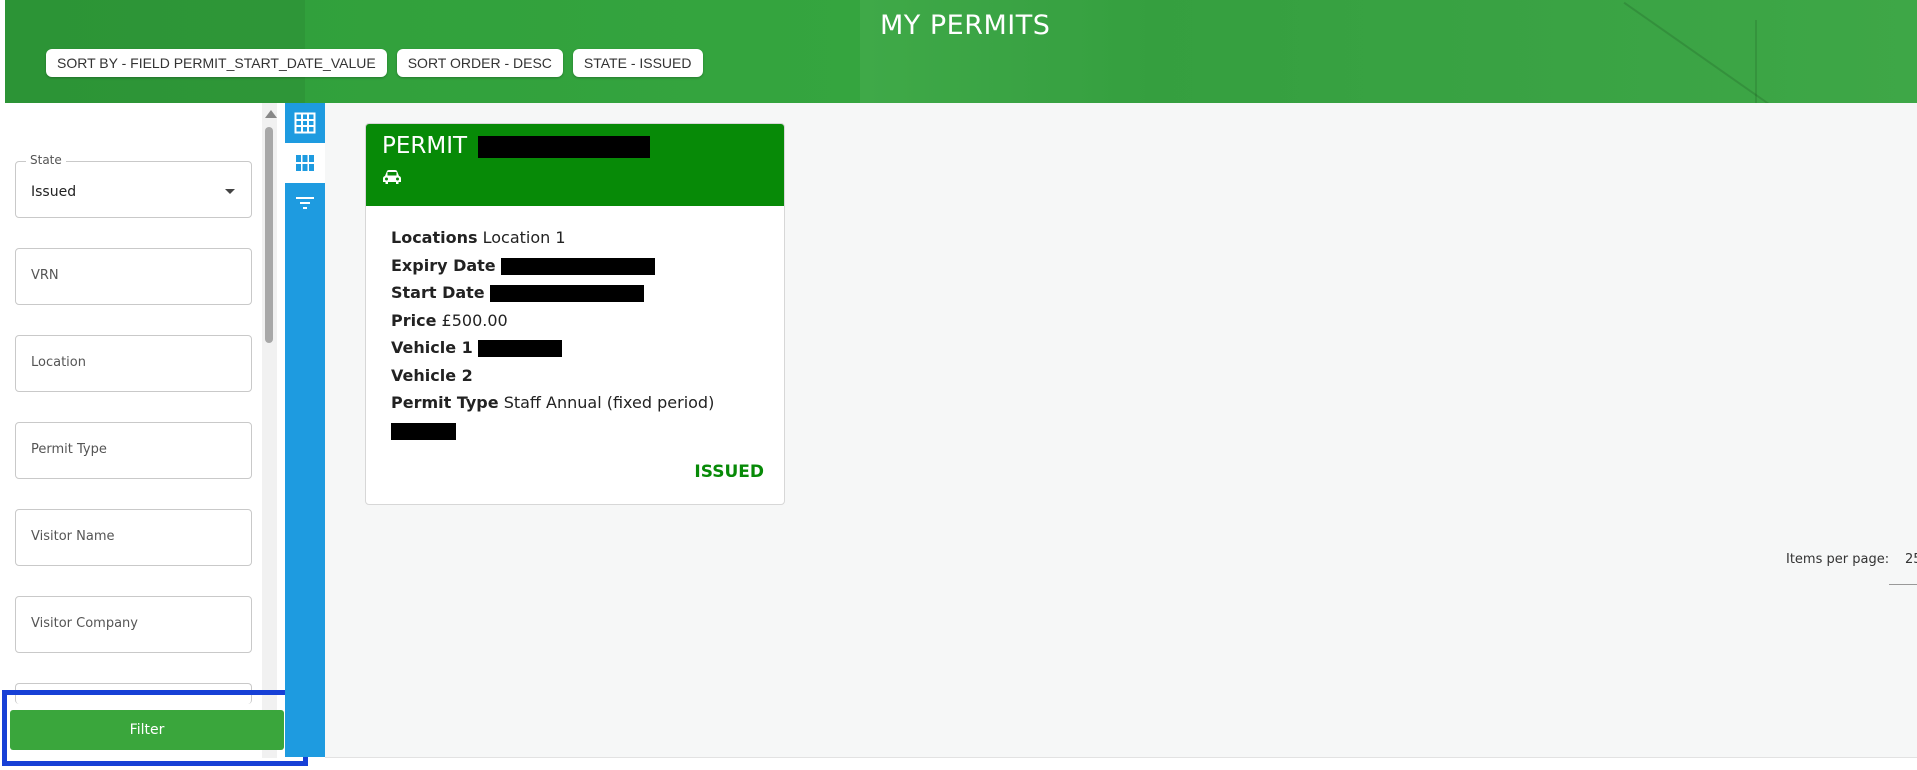 This screenshot has height=770, width=1917. Describe the element at coordinates (392, 177) in the screenshot. I see `car-icon` at that location.